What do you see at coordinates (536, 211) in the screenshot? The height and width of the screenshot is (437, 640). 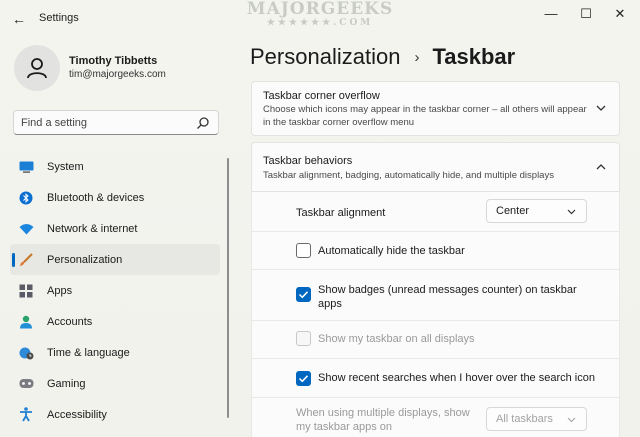 I see `taskbar-alignment-dropdown: Center` at bounding box center [536, 211].